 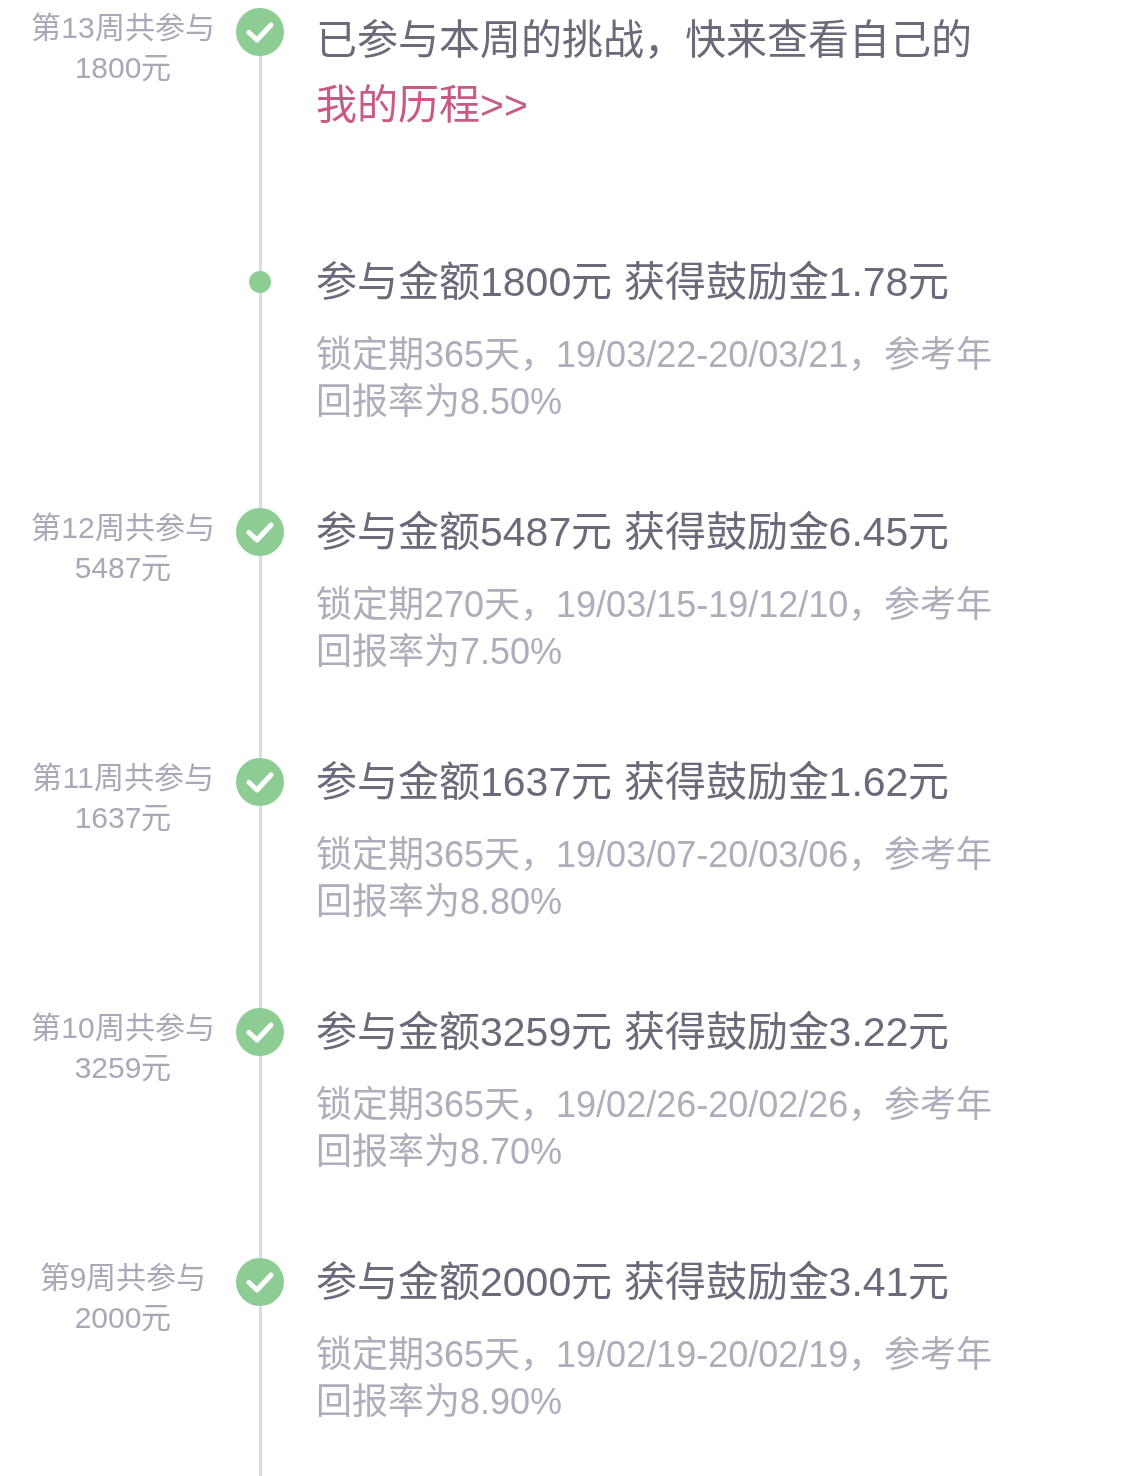 What do you see at coordinates (123, 28) in the screenshot?
I see `week-label: 第13周共参与` at bounding box center [123, 28].